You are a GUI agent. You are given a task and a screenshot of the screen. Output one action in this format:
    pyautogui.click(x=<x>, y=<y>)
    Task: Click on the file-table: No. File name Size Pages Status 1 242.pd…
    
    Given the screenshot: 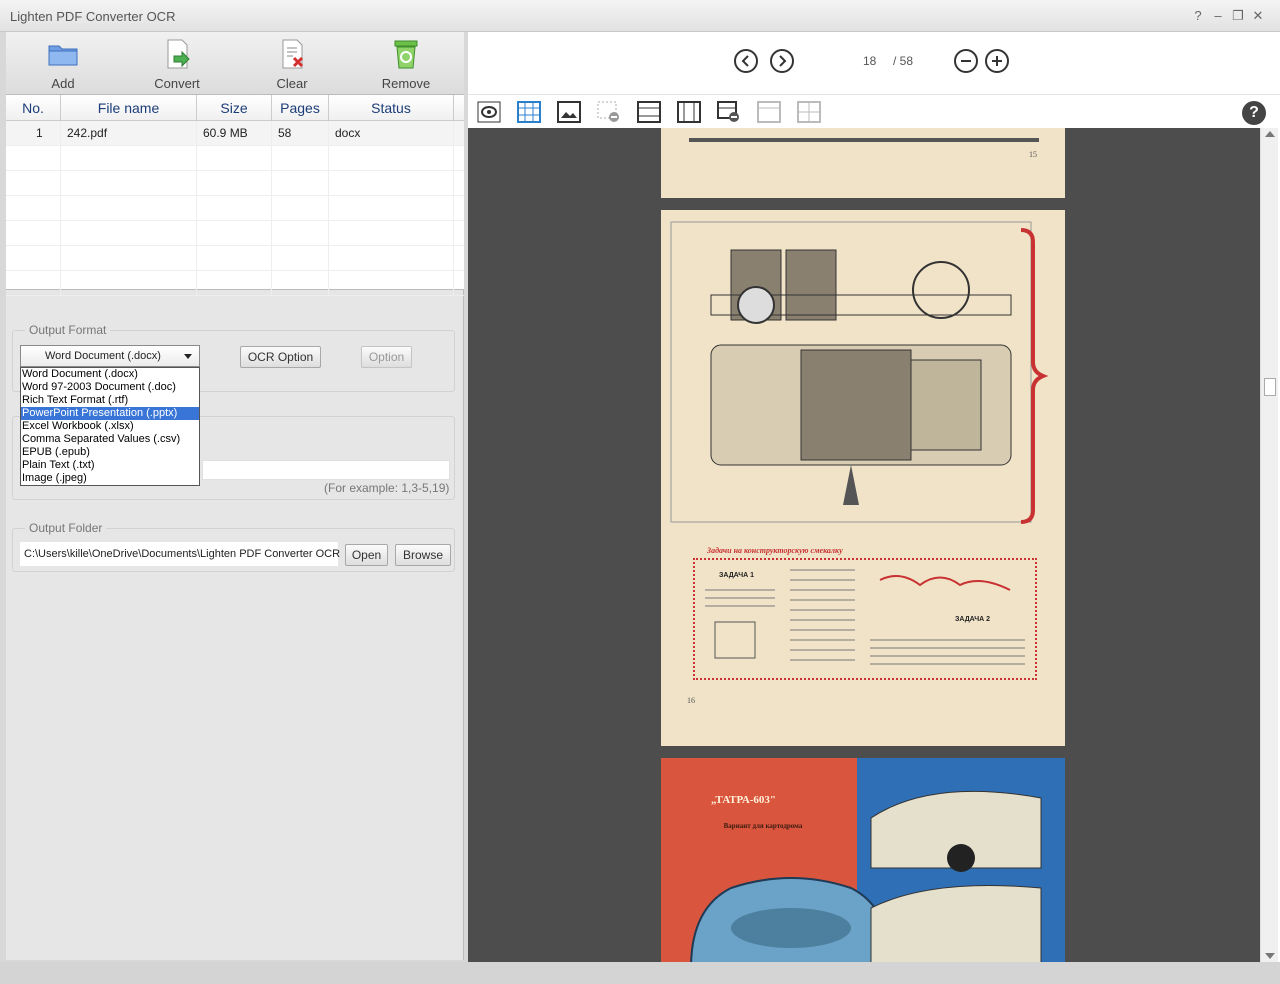 What is the action you would take?
    pyautogui.click(x=235, y=195)
    